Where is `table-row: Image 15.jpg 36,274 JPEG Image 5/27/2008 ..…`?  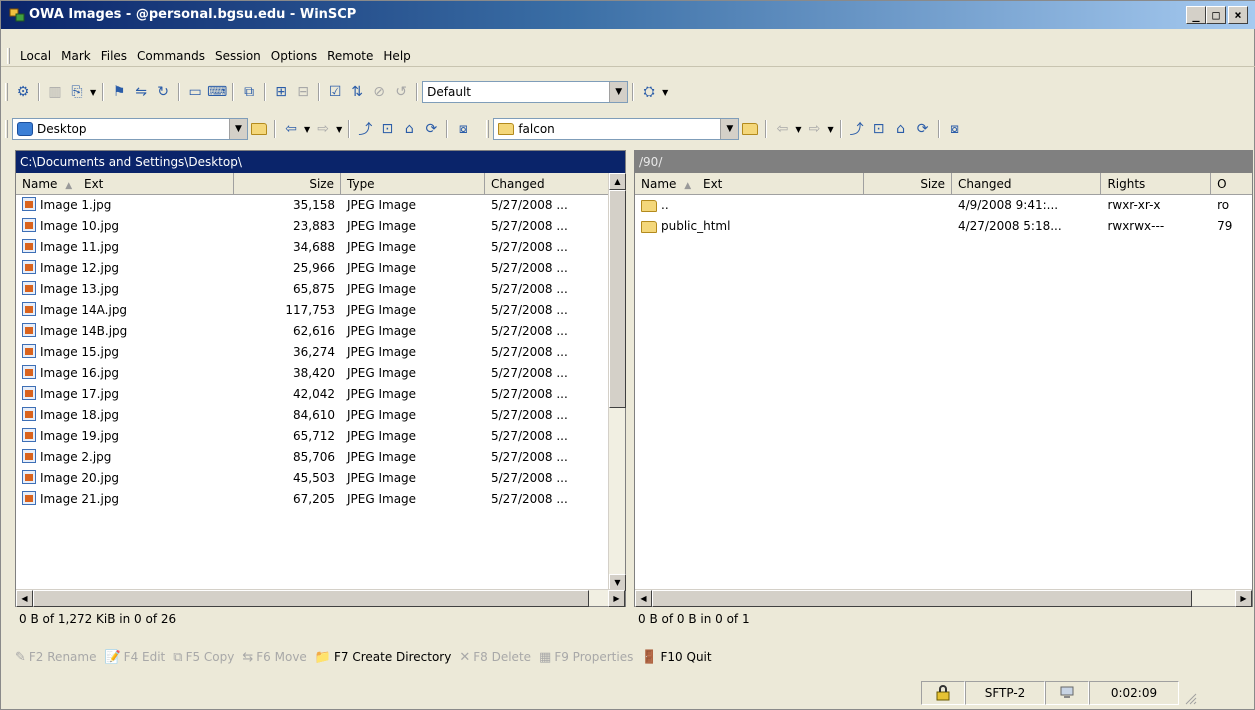
table-row: Image 15.jpg 36,274 JPEG Image 5/27/2008 ..… is located at coordinates (320, 352).